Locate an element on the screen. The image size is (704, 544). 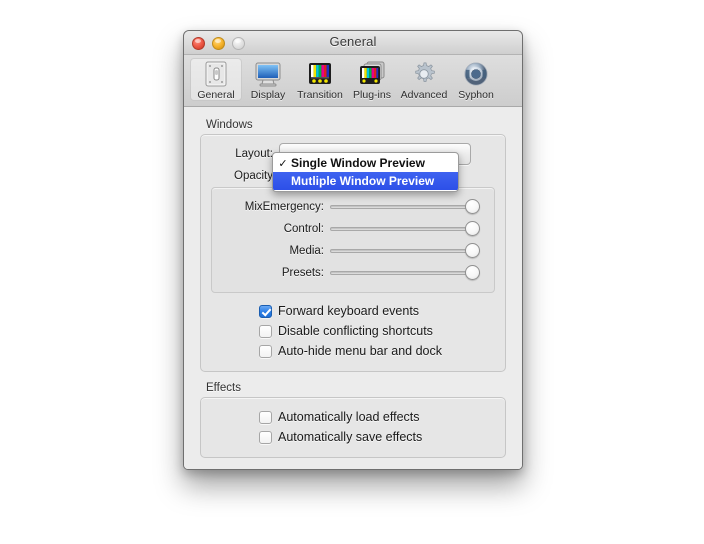
checkbox-row-disable-conflicting-shortcuts: Disable conflicting shortcuts is located at coordinates (377, 331).